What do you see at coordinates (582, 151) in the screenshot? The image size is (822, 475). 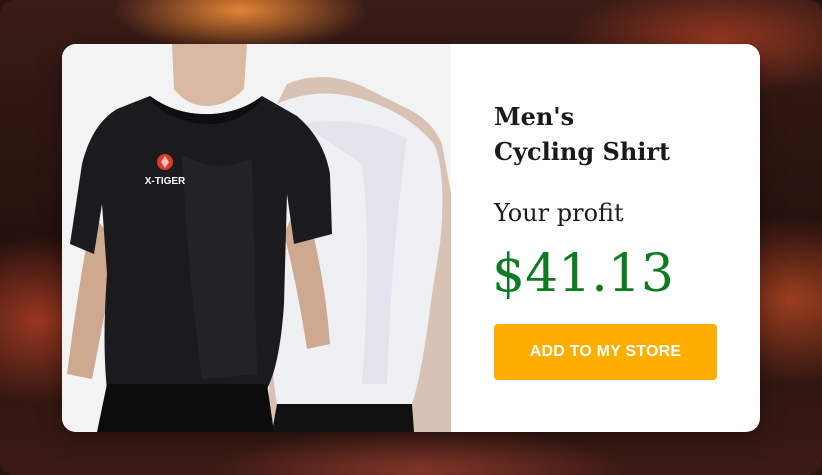 I see `product-title-line2: Cycling Shirt` at bounding box center [582, 151].